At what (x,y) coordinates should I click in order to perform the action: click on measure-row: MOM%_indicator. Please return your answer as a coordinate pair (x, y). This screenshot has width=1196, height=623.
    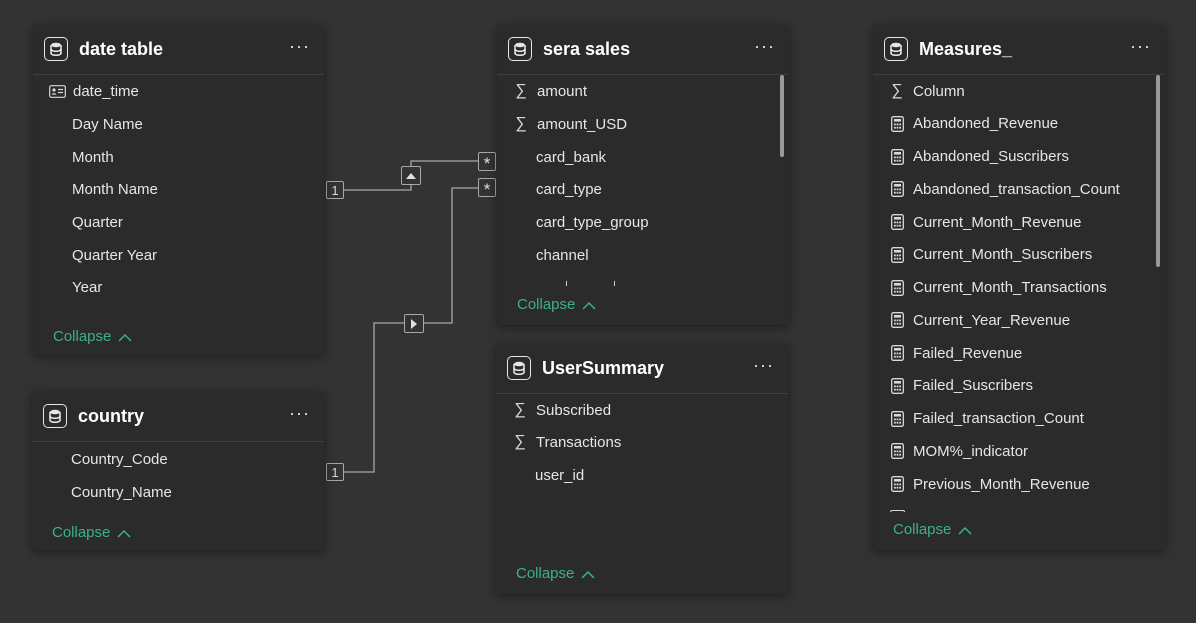
    Looking at the image, I should click on (1019, 451).